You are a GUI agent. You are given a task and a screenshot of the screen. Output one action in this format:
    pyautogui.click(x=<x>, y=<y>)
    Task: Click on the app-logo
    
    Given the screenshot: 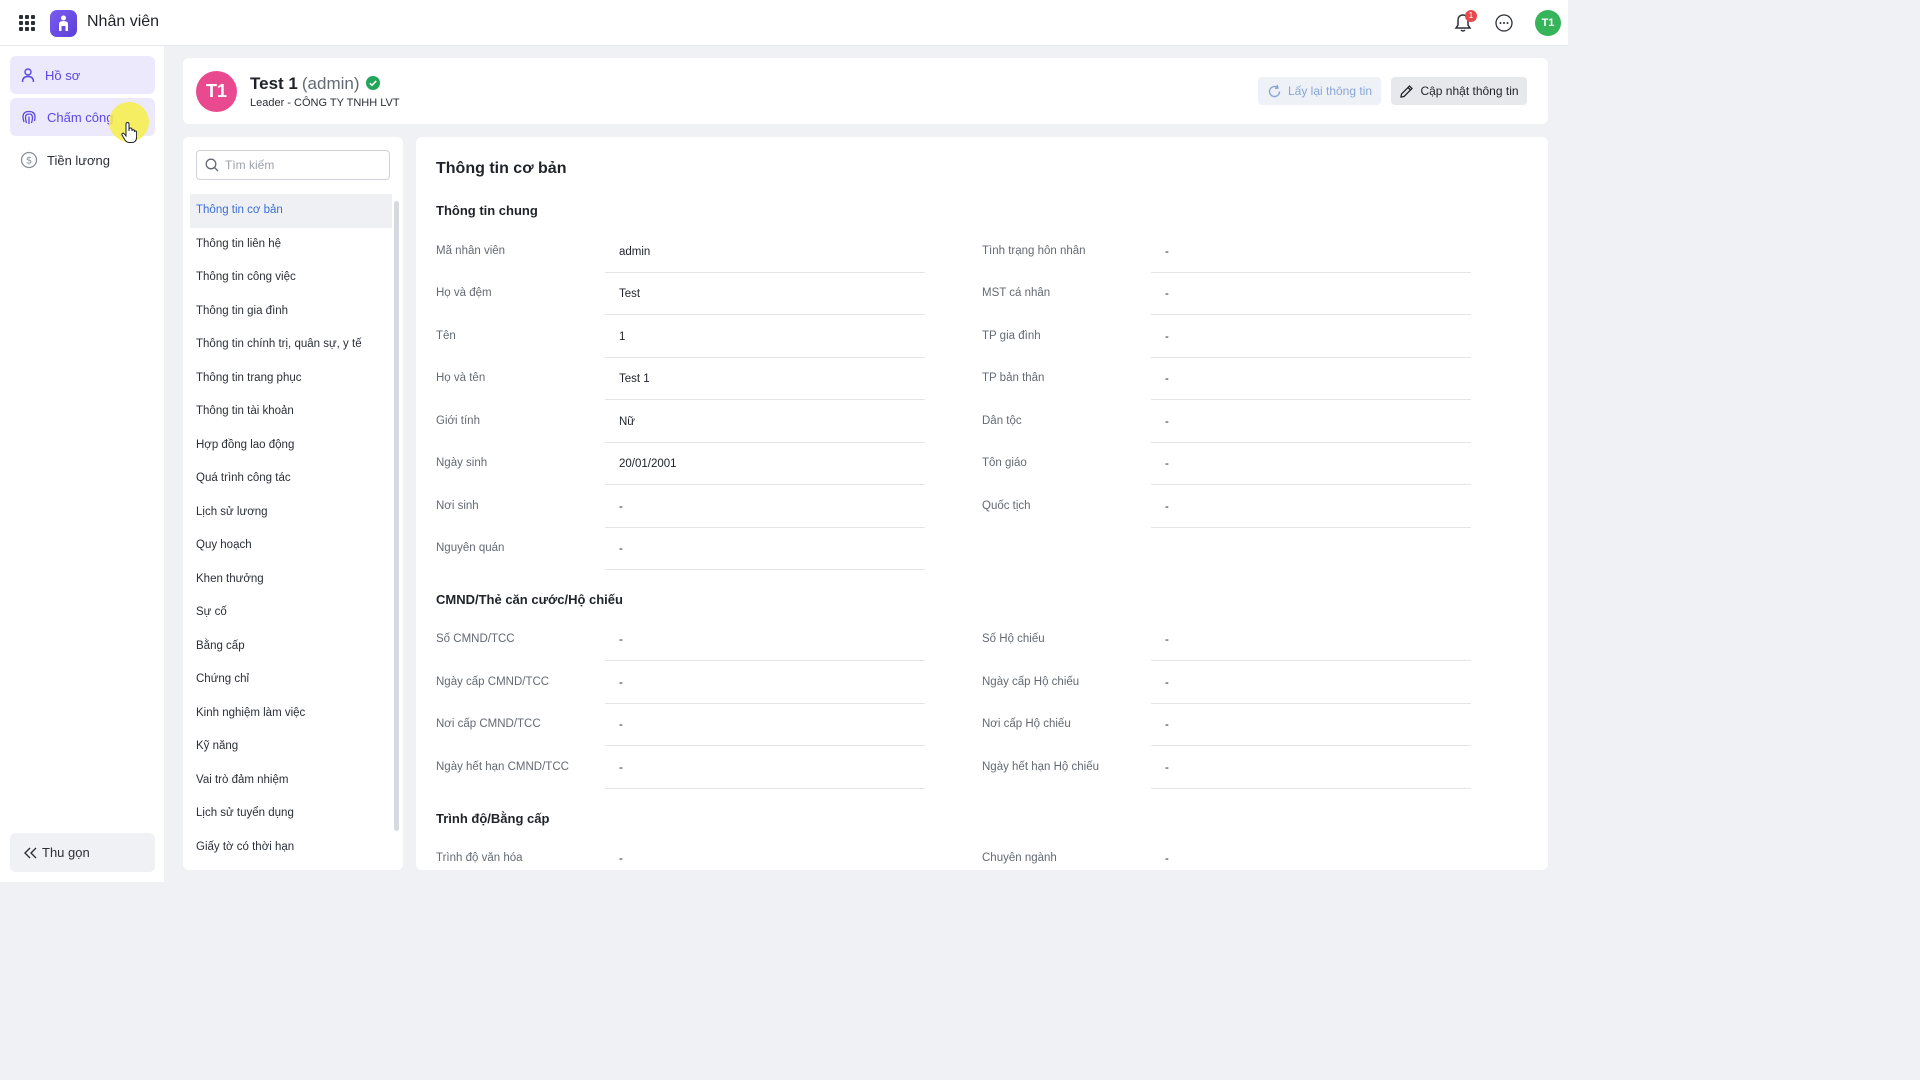 What is the action you would take?
    pyautogui.click(x=63, y=23)
    